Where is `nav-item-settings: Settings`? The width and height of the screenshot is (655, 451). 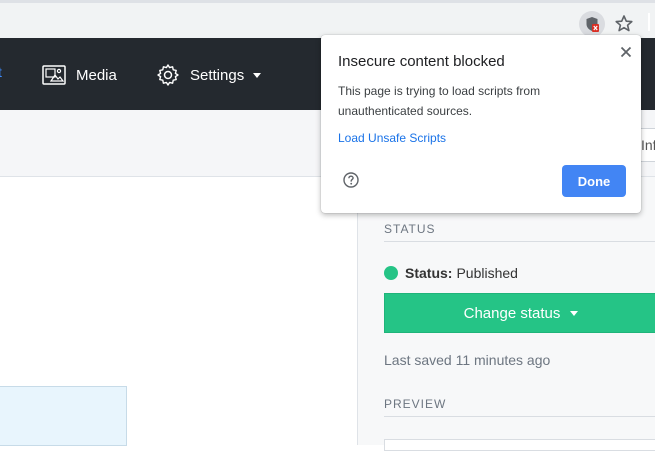 nav-item-settings: Settings is located at coordinates (209, 75).